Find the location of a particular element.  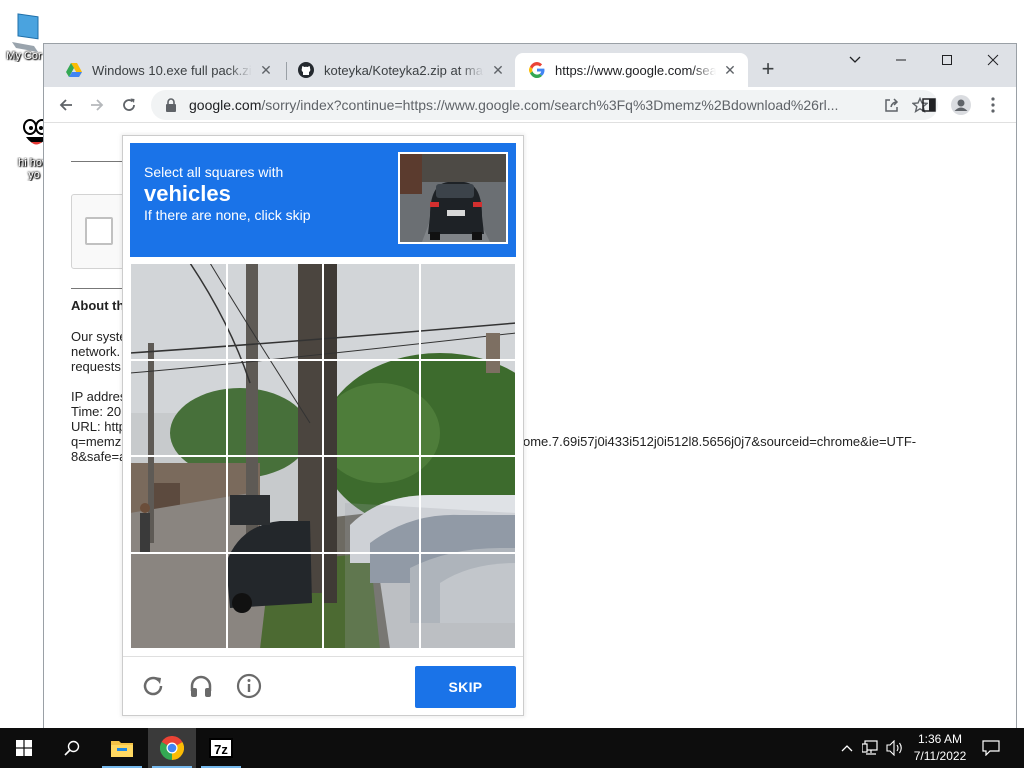

network-icon is located at coordinates (870, 747).